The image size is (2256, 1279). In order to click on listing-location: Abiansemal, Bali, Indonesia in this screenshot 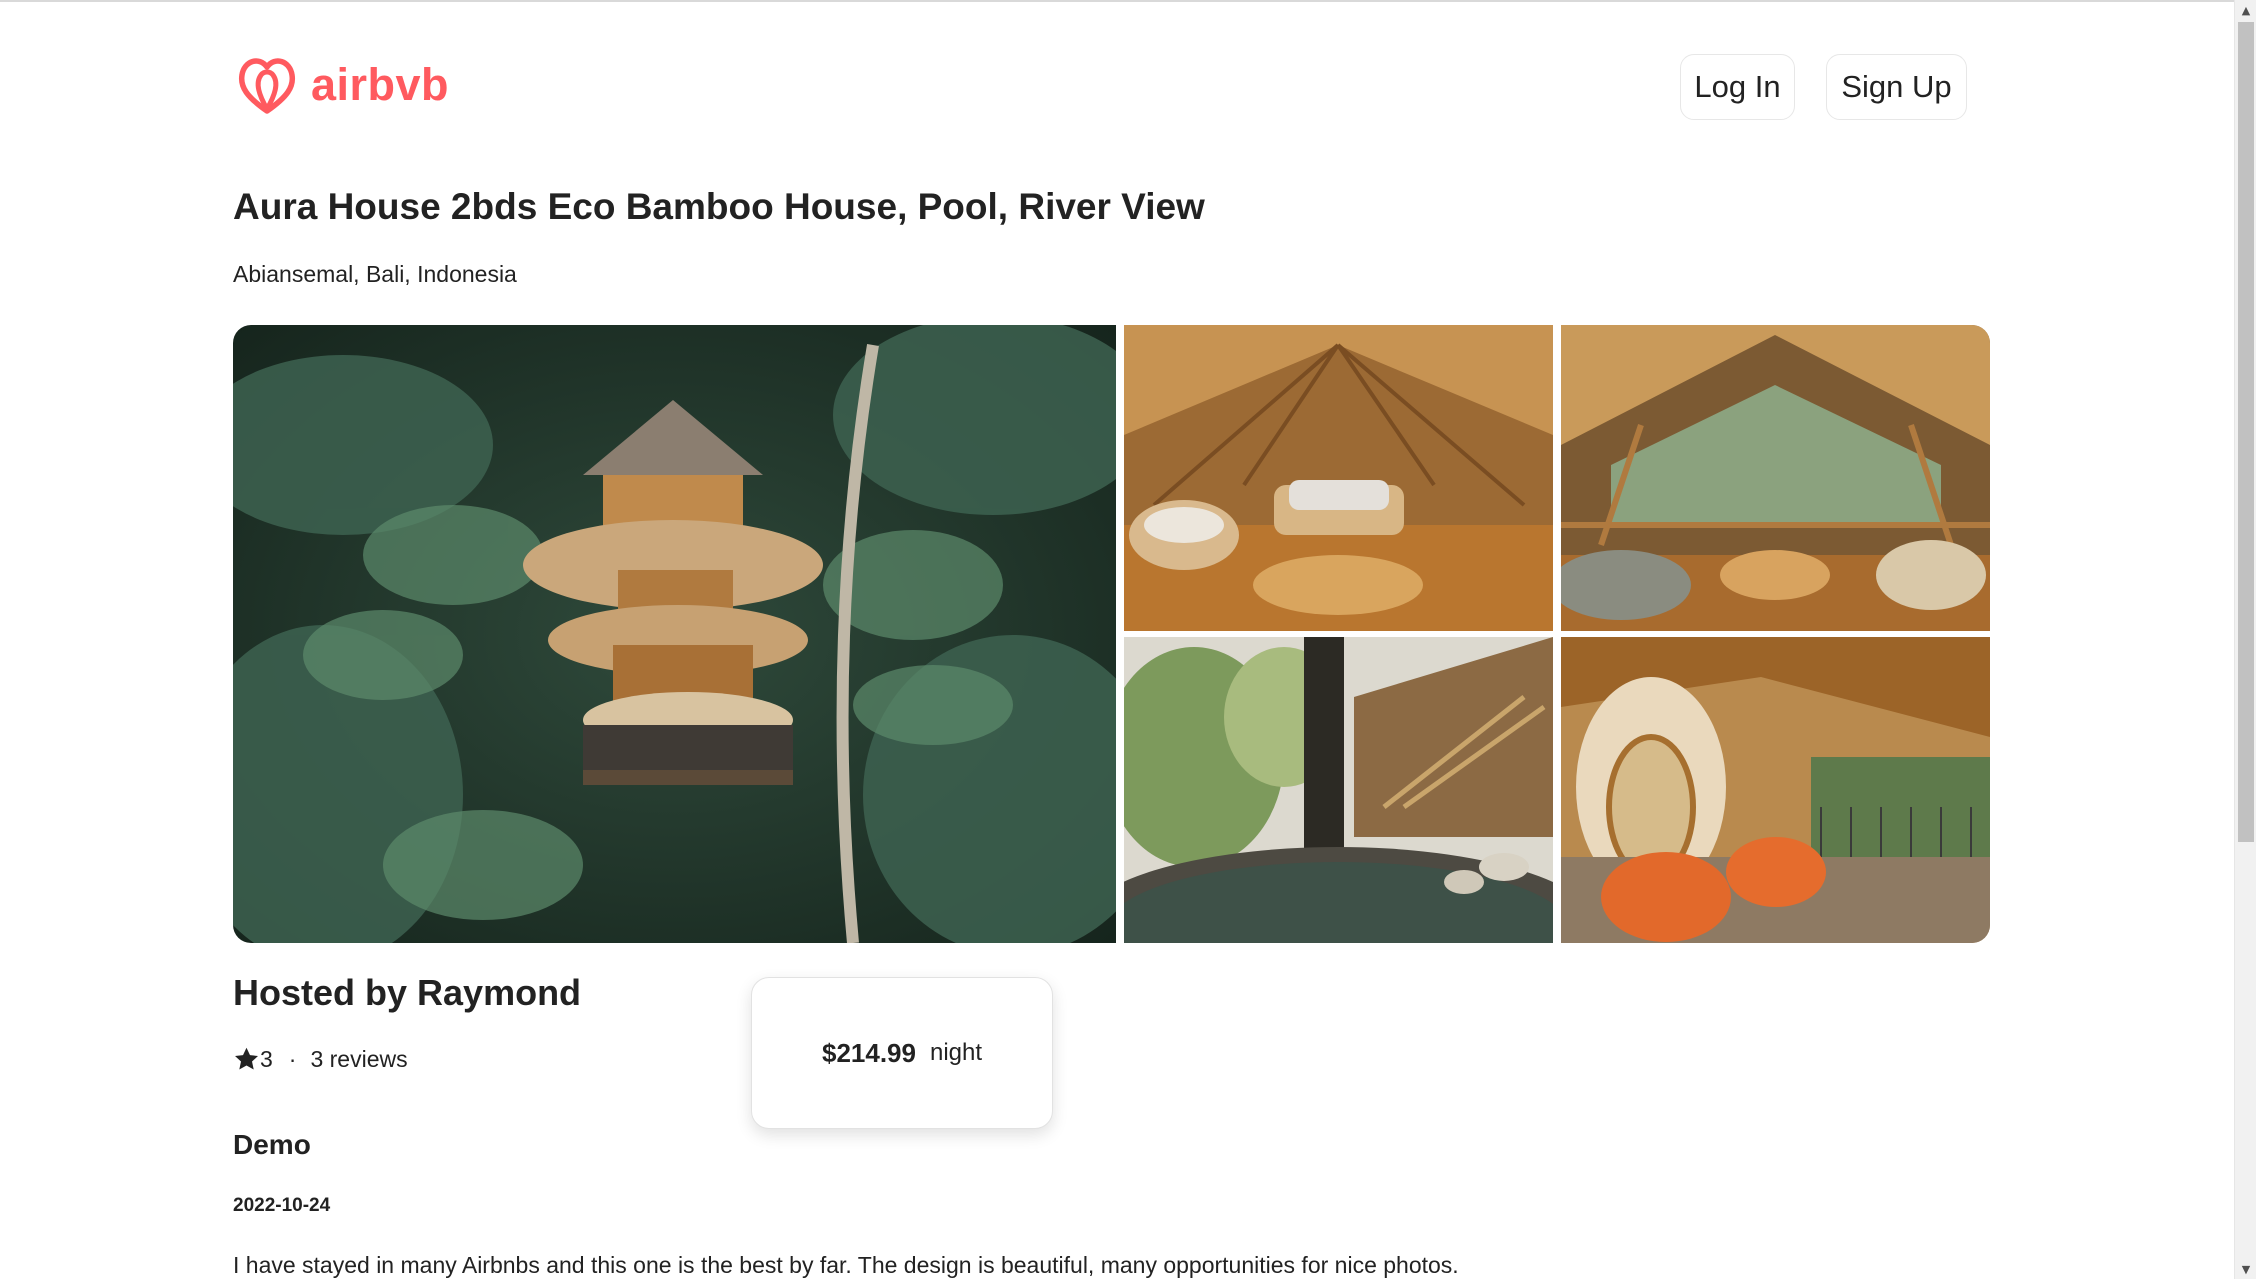, I will do `click(375, 274)`.